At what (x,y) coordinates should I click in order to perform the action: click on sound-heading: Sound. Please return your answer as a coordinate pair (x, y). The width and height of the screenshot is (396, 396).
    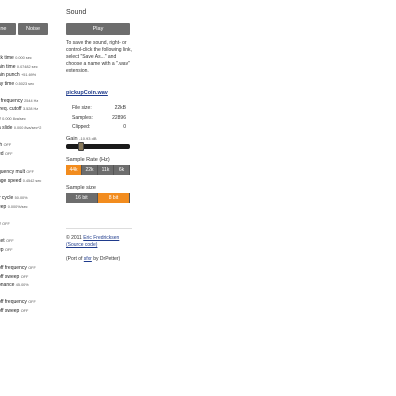
    Looking at the image, I should click on (76, 12).